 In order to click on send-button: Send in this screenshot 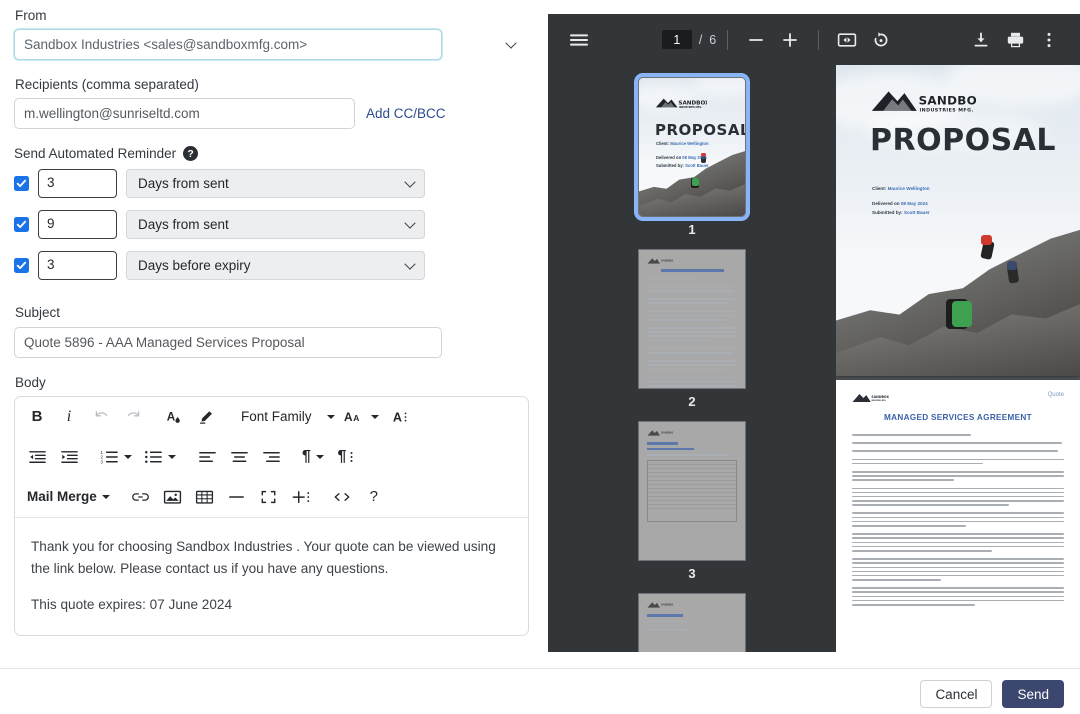, I will do `click(1033, 694)`.